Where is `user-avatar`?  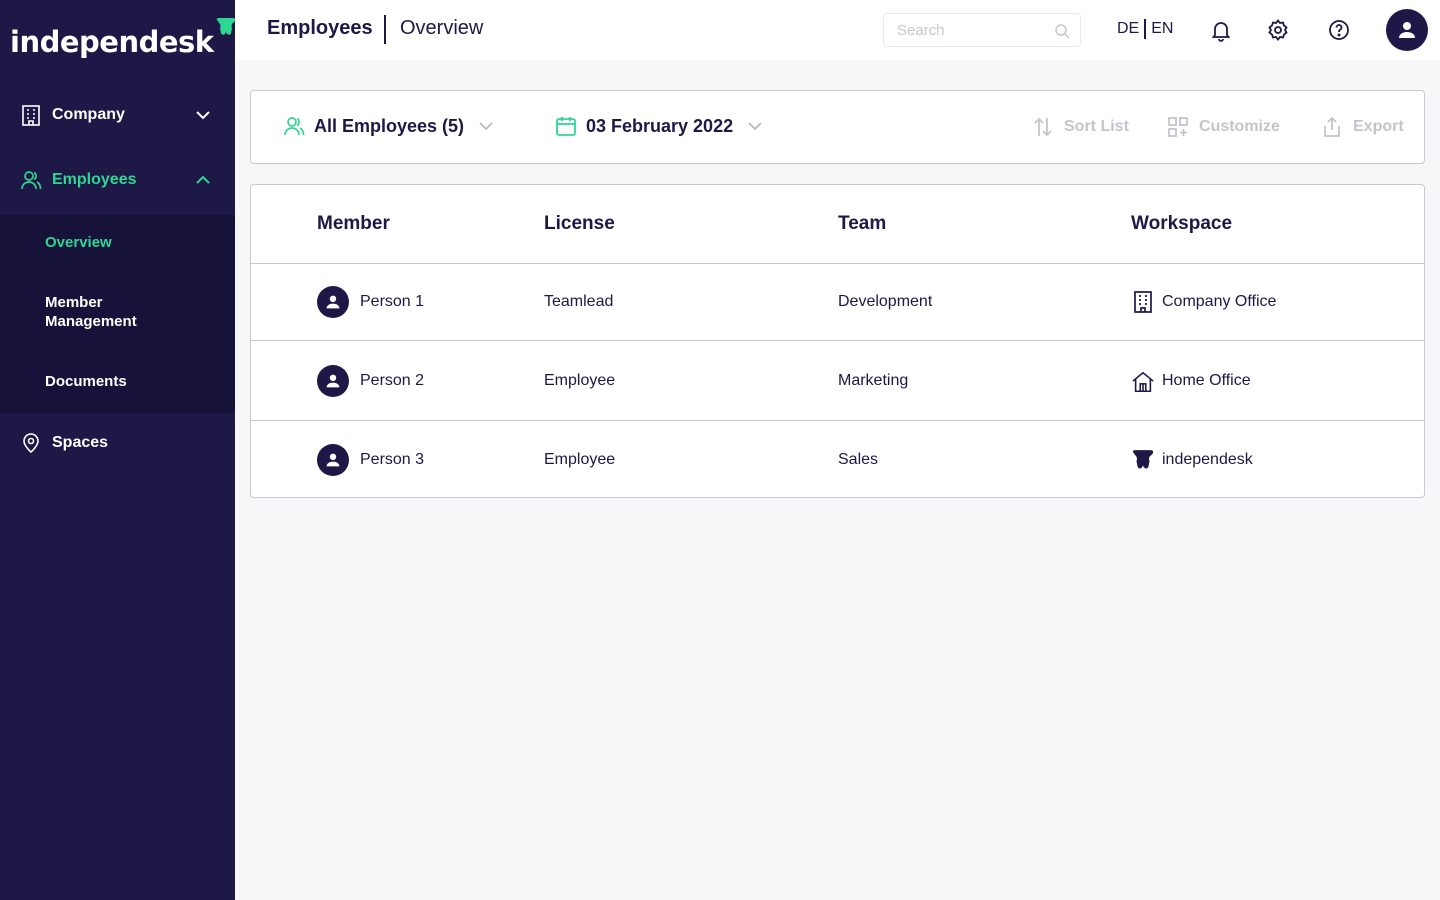 user-avatar is located at coordinates (1407, 30).